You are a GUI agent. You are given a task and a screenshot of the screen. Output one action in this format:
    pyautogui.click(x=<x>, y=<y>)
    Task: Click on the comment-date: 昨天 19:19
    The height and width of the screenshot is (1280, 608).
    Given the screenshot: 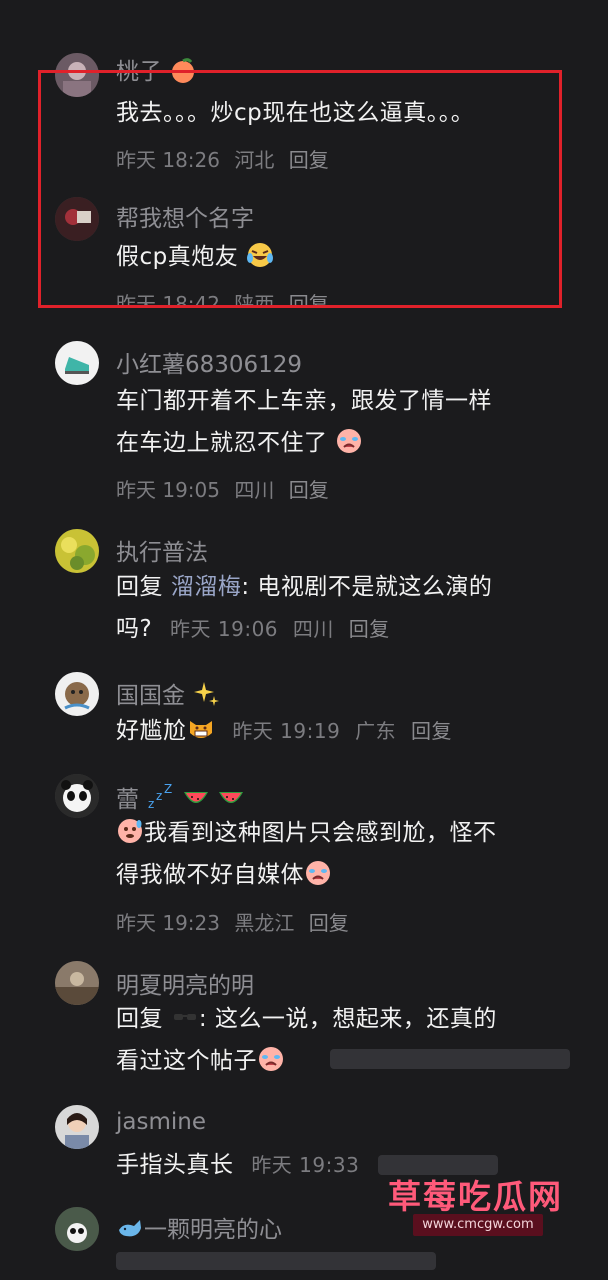 What is the action you would take?
    pyautogui.click(x=286, y=731)
    